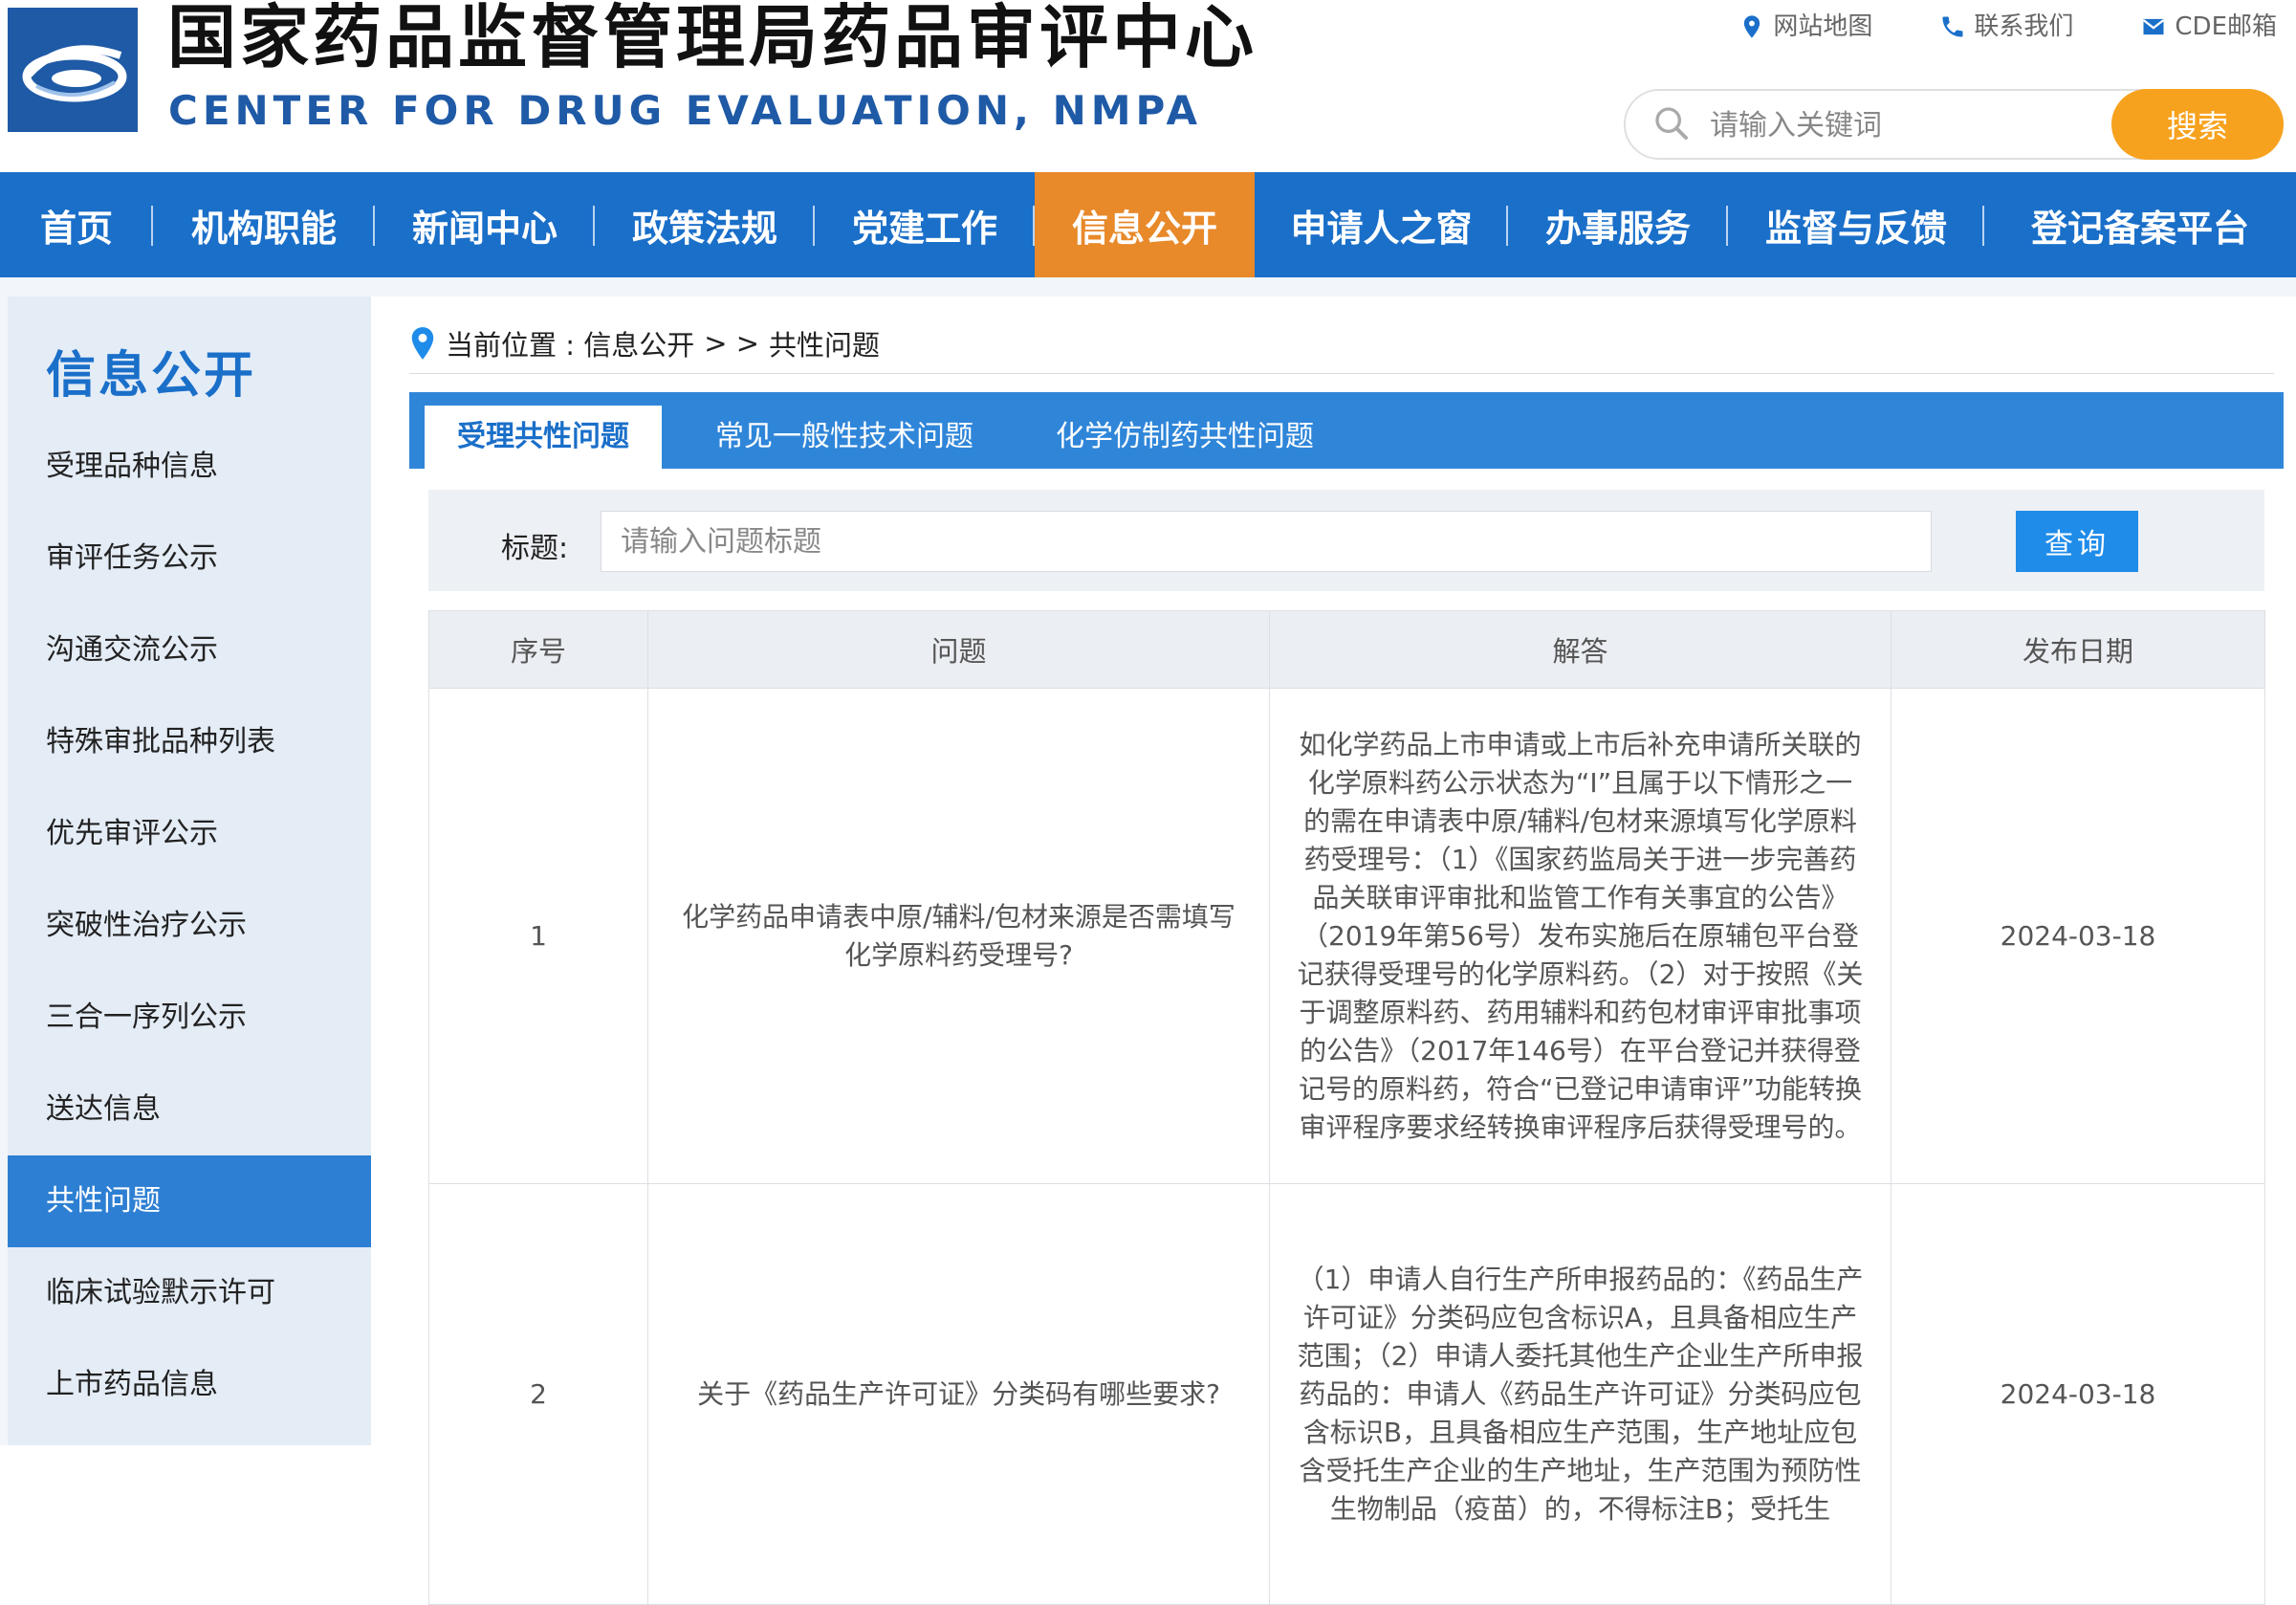 This screenshot has height=1605, width=2296. I want to click on sidebar-item-common-issues: 共性问题, so click(189, 1201).